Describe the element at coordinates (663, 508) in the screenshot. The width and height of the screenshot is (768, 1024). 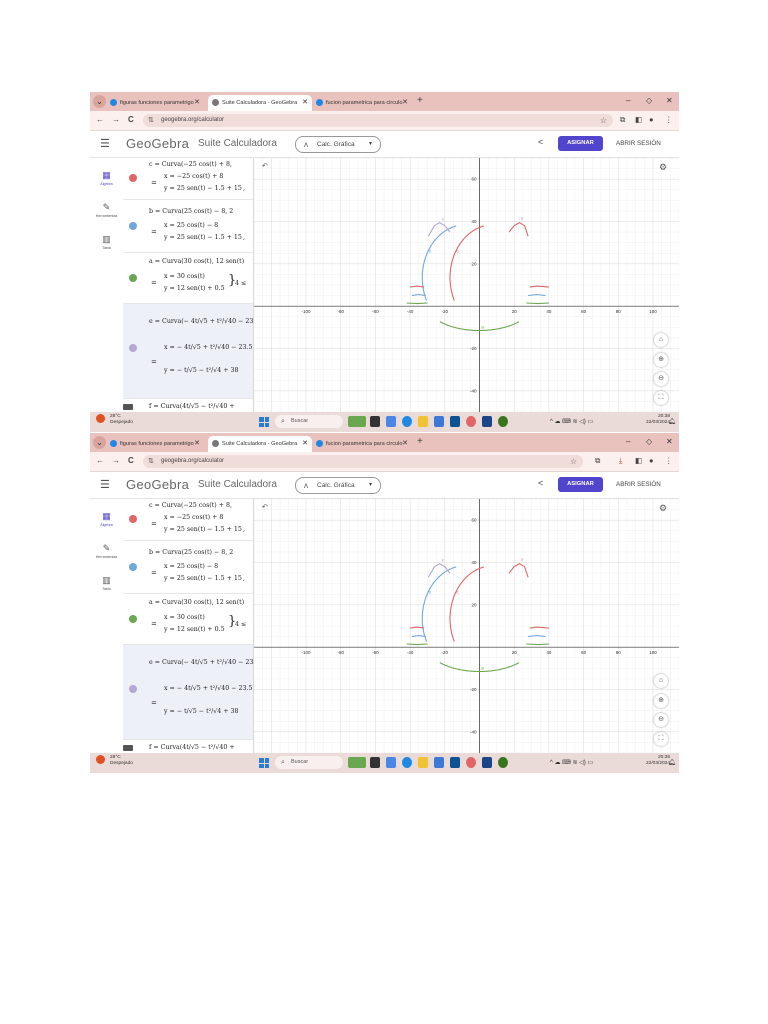
I see `settings-gear-icon: ⚙` at that location.